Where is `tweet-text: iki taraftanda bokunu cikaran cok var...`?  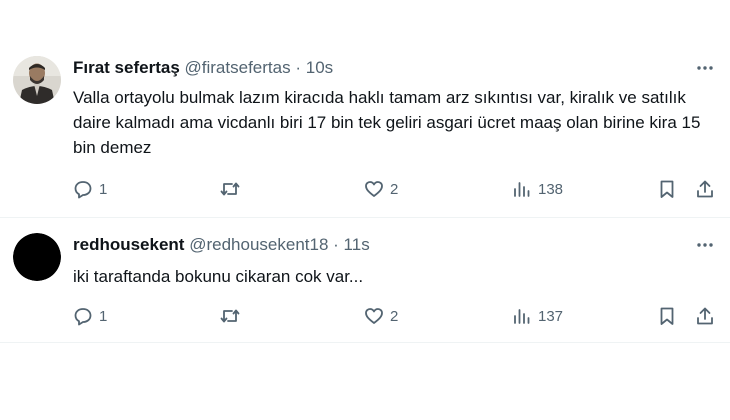 tweet-text: iki taraftanda bokunu cikaran cok var... is located at coordinates (218, 276).